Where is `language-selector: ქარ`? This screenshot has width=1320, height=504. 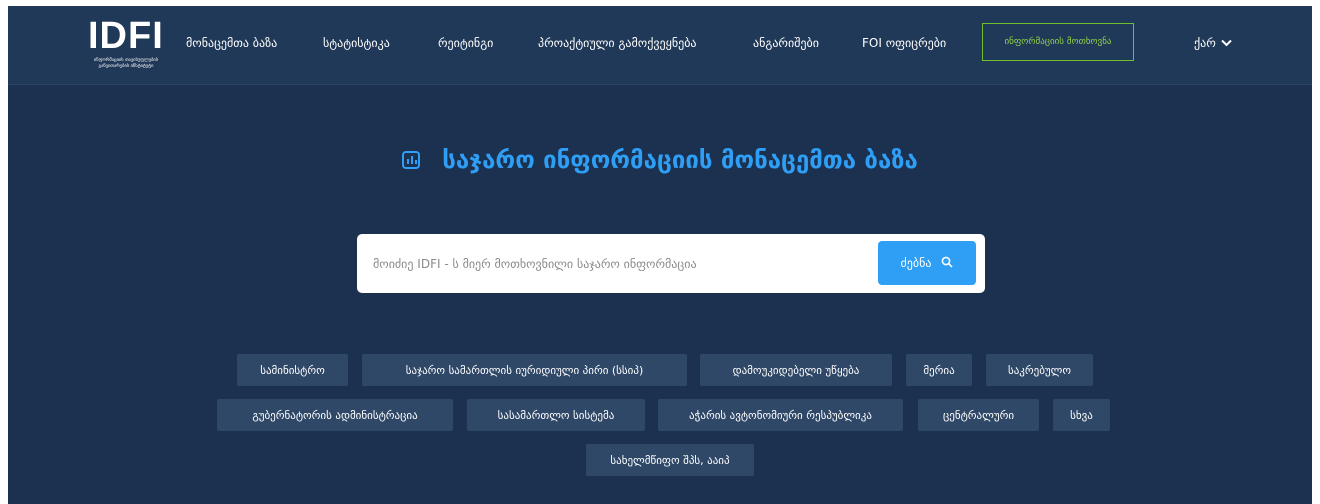
language-selector: ქარ is located at coordinates (1213, 43).